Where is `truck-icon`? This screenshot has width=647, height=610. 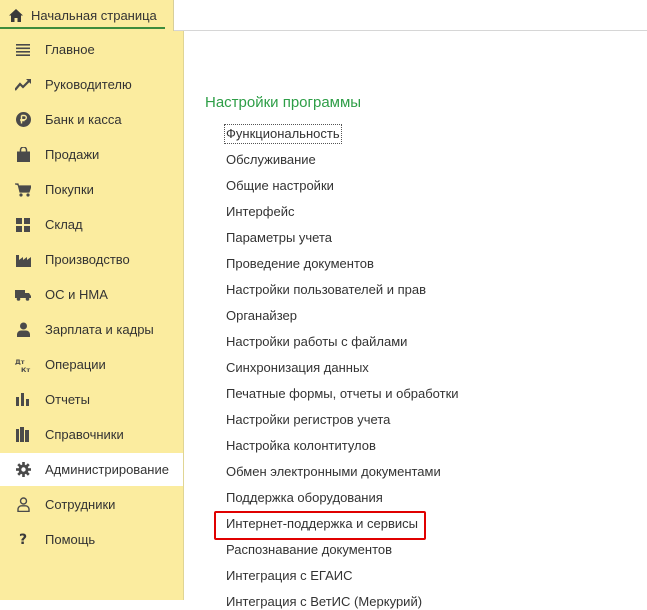
truck-icon is located at coordinates (23, 295).